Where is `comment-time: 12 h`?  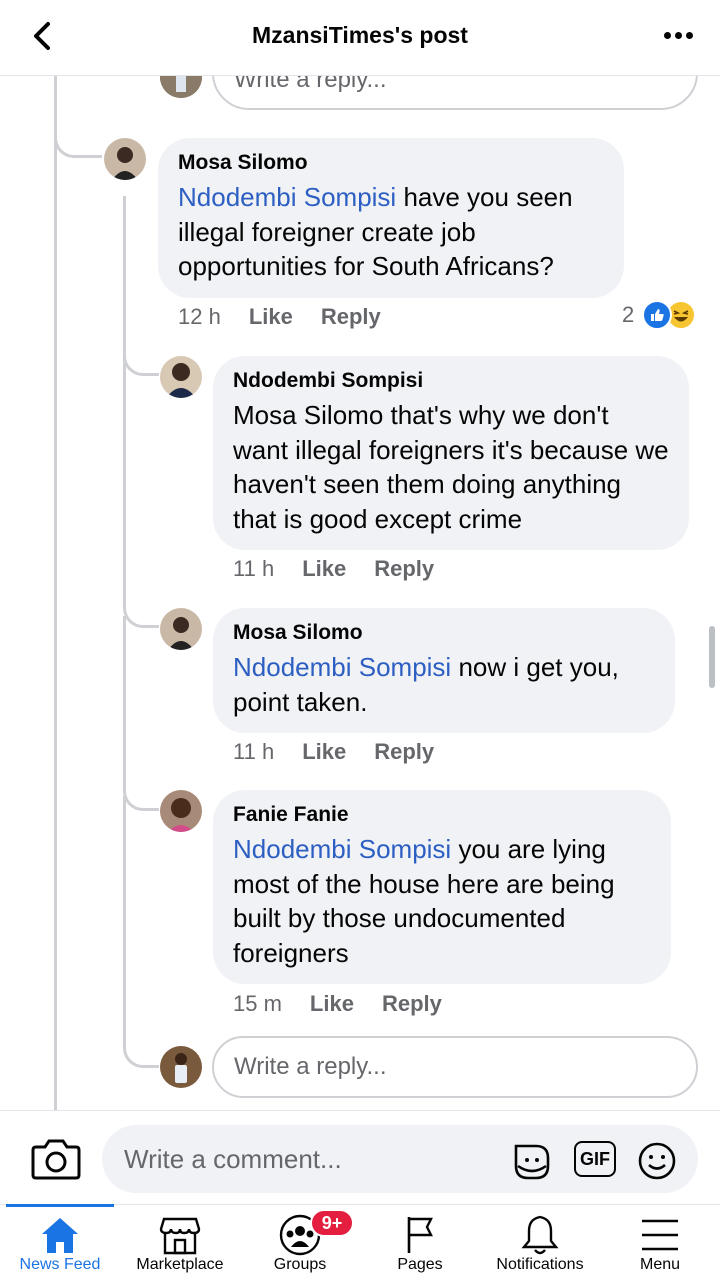 comment-time: 12 h is located at coordinates (199, 316).